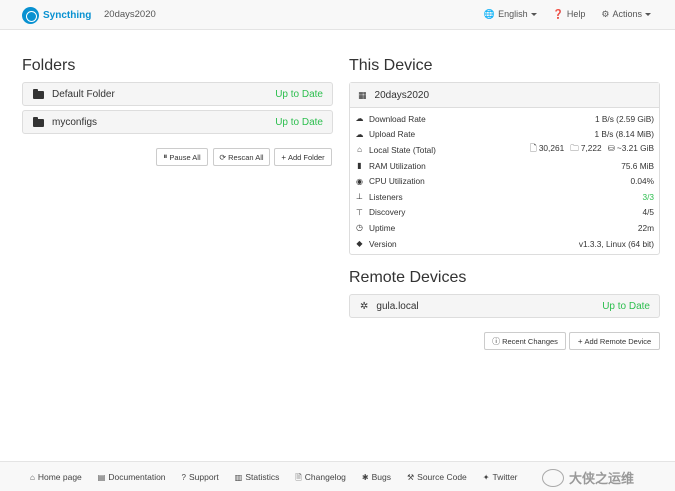 The image size is (675, 491). I want to click on footer-link-source-code: ⚒ Source Code, so click(437, 479).